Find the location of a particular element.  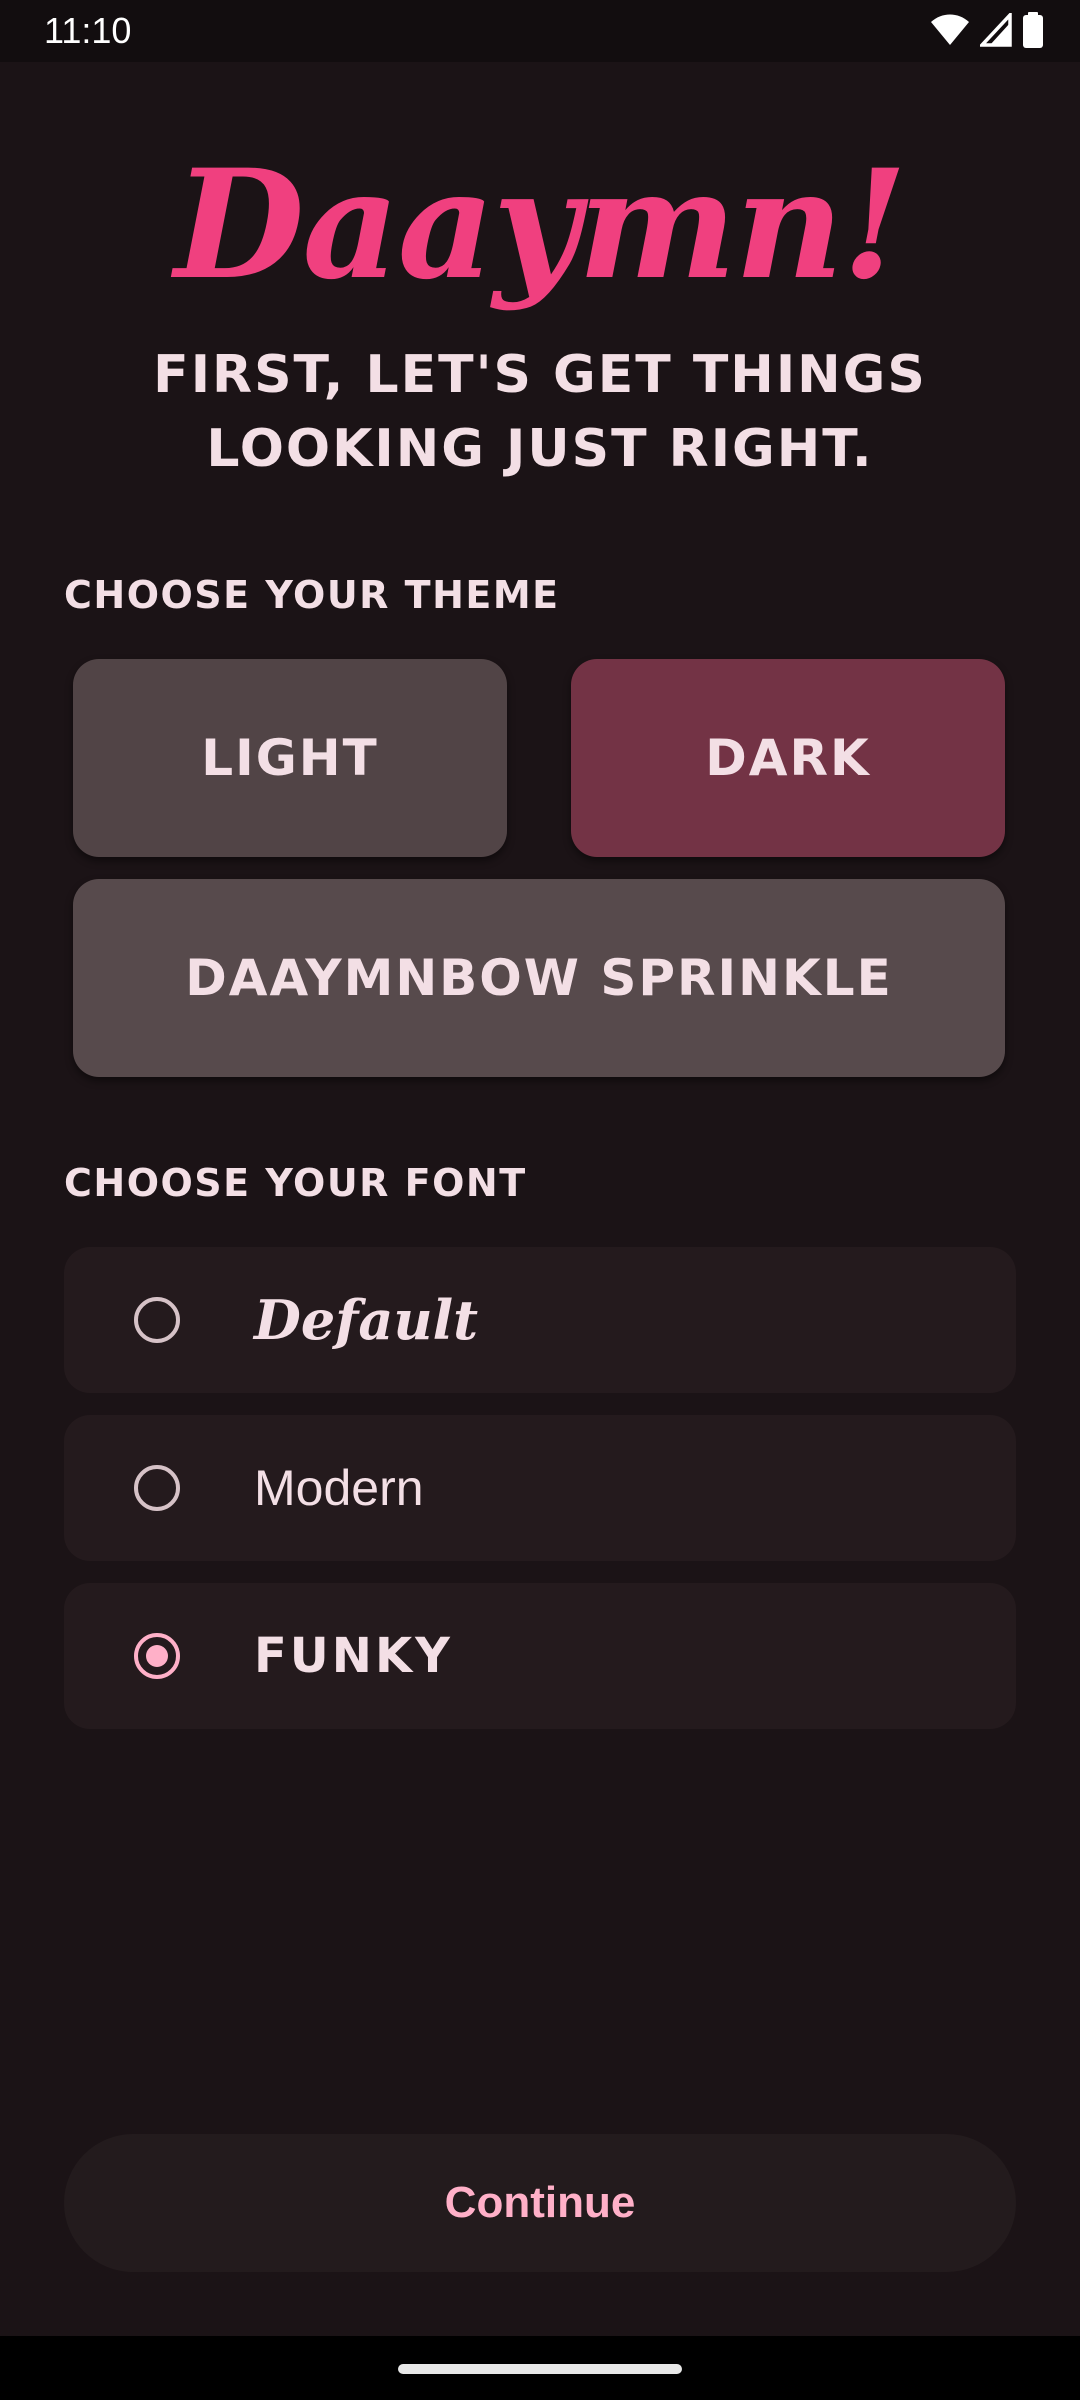

font-section-label: CHOOSE YOUR FONT is located at coordinates (295, 1183).